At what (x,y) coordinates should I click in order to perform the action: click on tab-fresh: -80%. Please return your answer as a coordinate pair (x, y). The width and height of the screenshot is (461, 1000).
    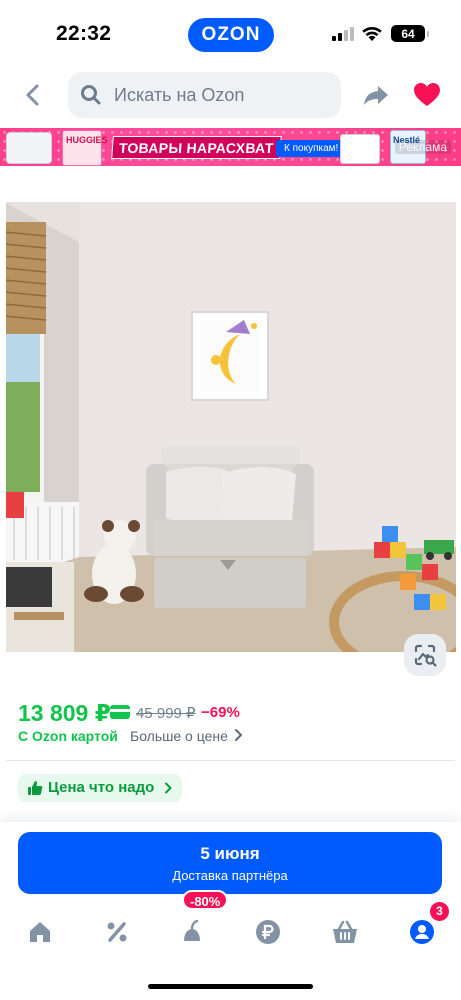
    Looking at the image, I should click on (200, 921).